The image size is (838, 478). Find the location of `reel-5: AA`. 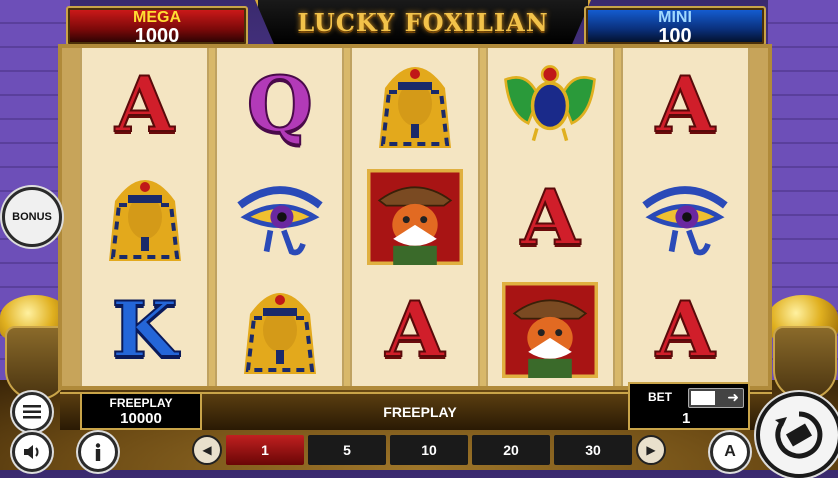

reel-5: AA is located at coordinates (685, 217).